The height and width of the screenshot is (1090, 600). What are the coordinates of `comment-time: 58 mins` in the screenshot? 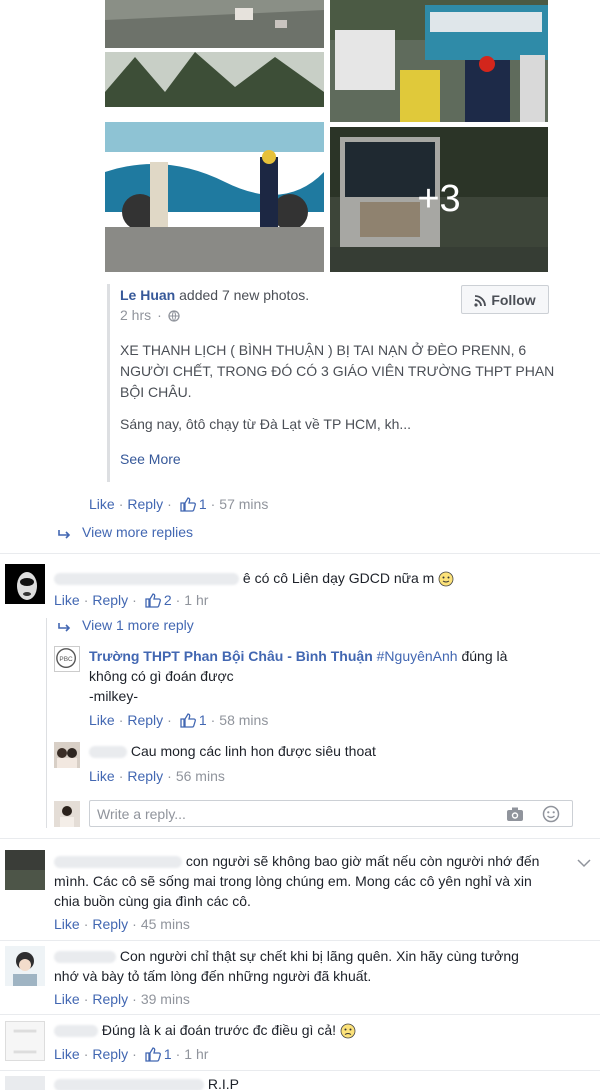 It's located at (243, 720).